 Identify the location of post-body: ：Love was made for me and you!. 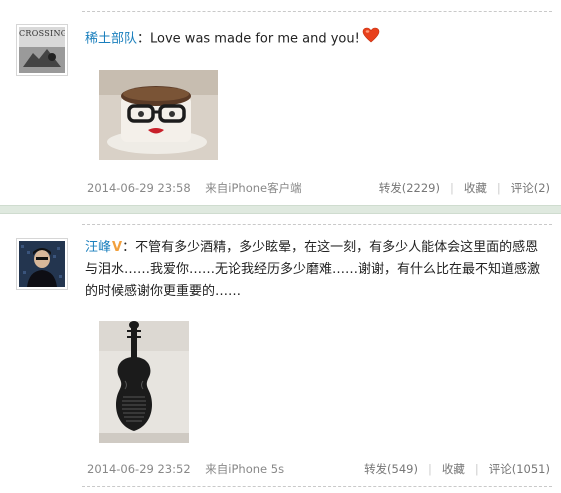
(248, 39).